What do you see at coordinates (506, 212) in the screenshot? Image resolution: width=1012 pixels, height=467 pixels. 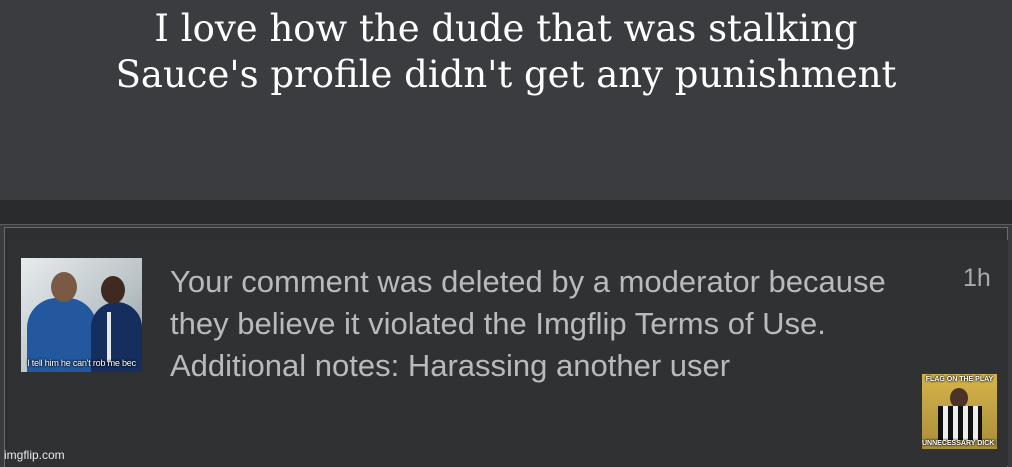 I see `screenshot-top-bar` at bounding box center [506, 212].